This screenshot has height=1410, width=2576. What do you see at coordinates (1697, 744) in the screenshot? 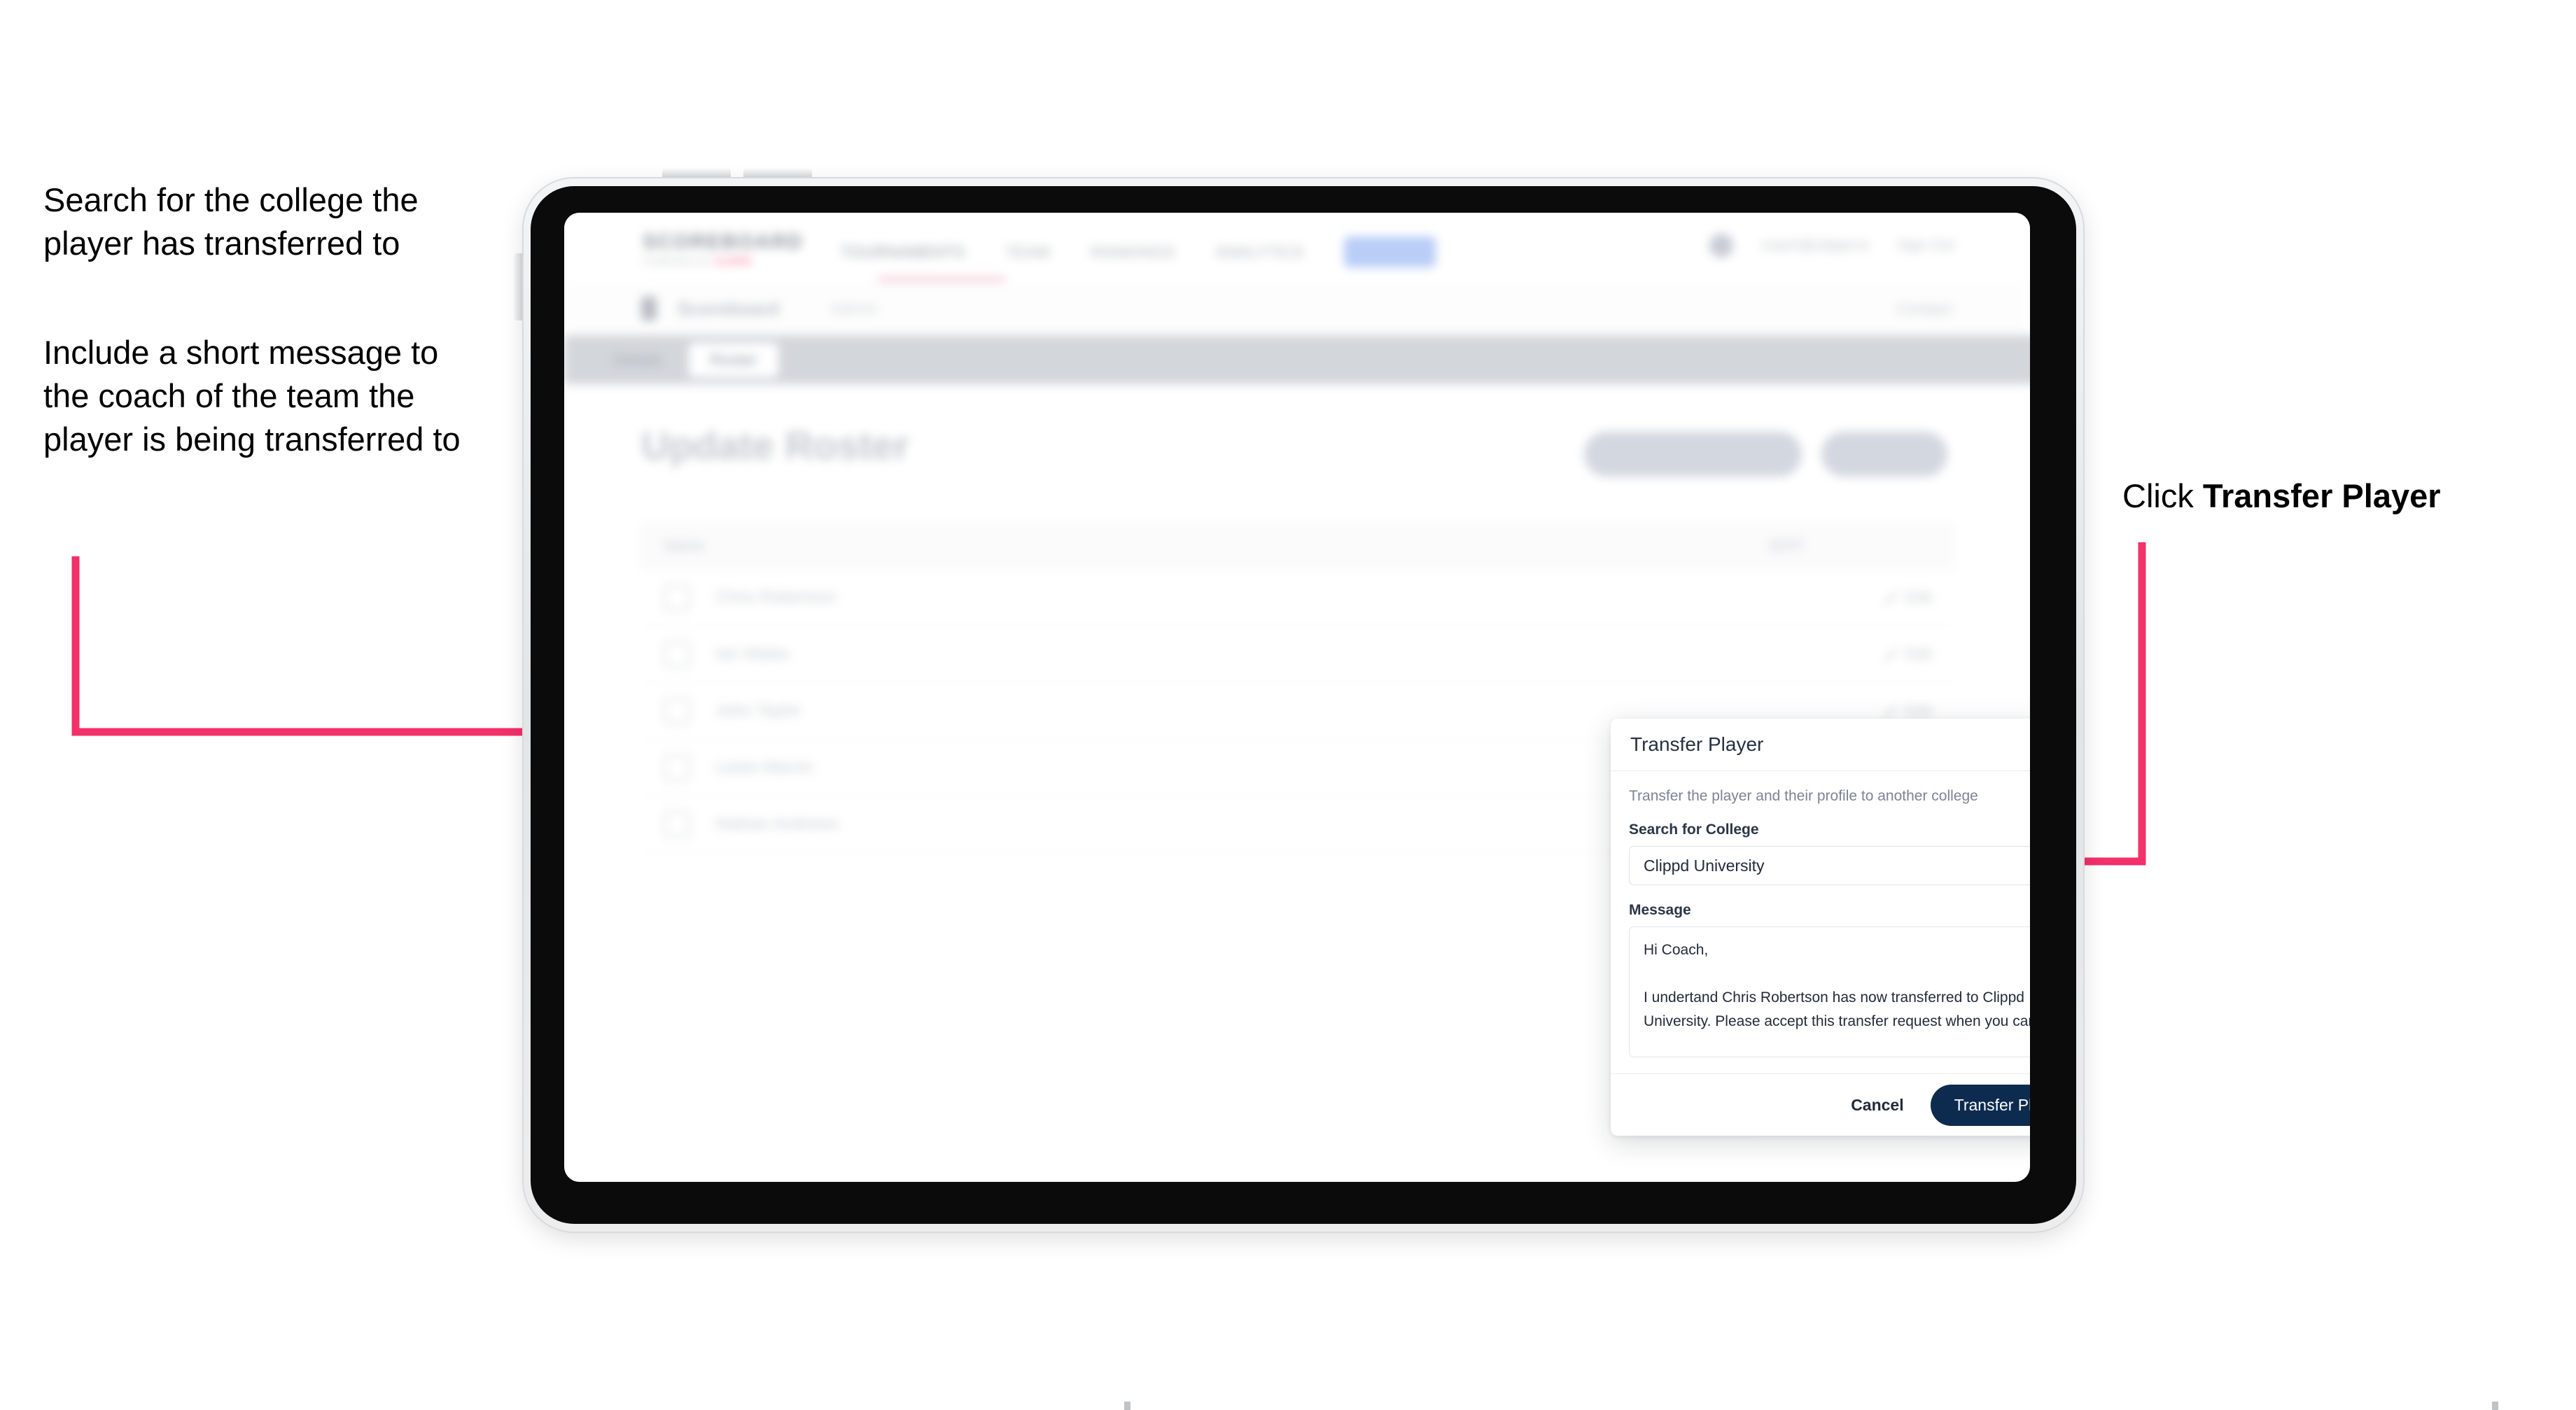
I see `modal-title: Transfer Player` at bounding box center [1697, 744].